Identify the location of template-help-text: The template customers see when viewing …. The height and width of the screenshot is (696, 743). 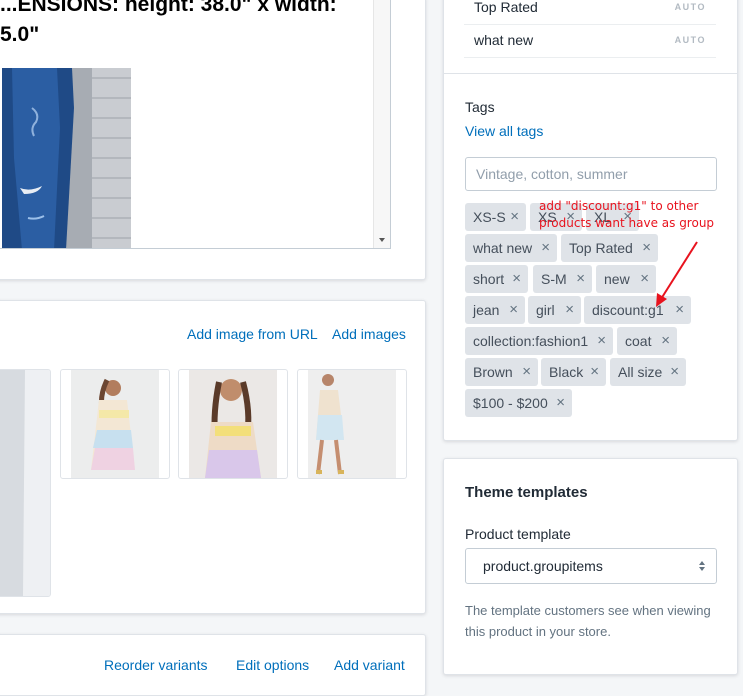
(588, 621).